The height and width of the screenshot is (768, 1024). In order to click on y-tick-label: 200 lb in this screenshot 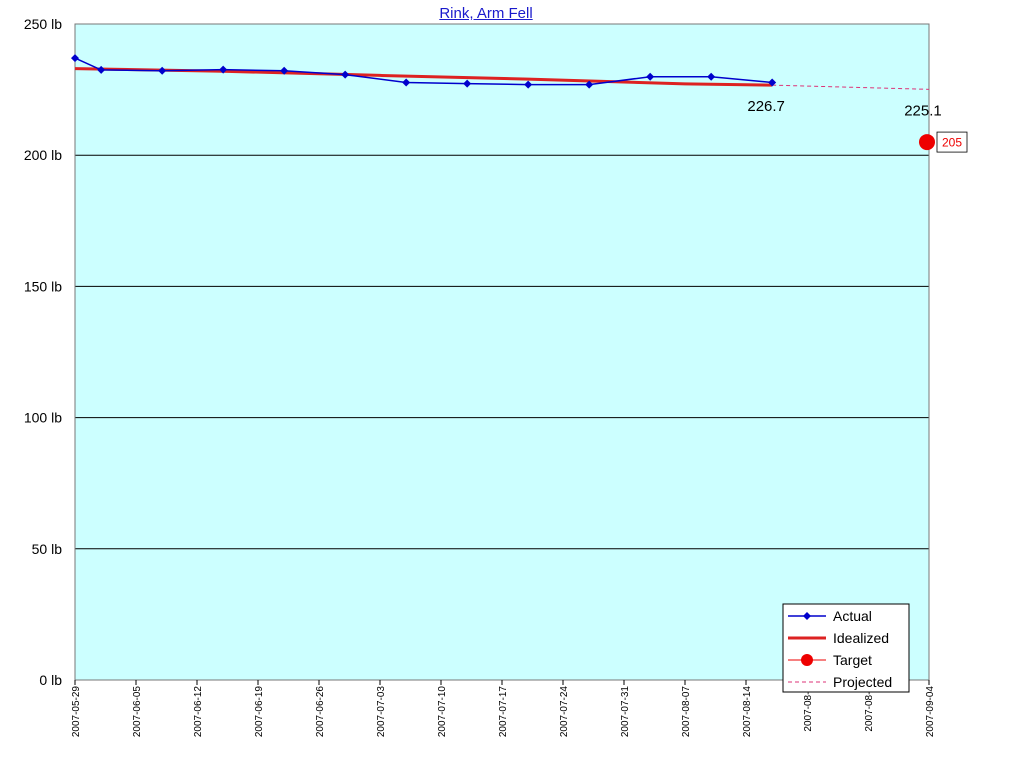, I will do `click(43, 155)`.